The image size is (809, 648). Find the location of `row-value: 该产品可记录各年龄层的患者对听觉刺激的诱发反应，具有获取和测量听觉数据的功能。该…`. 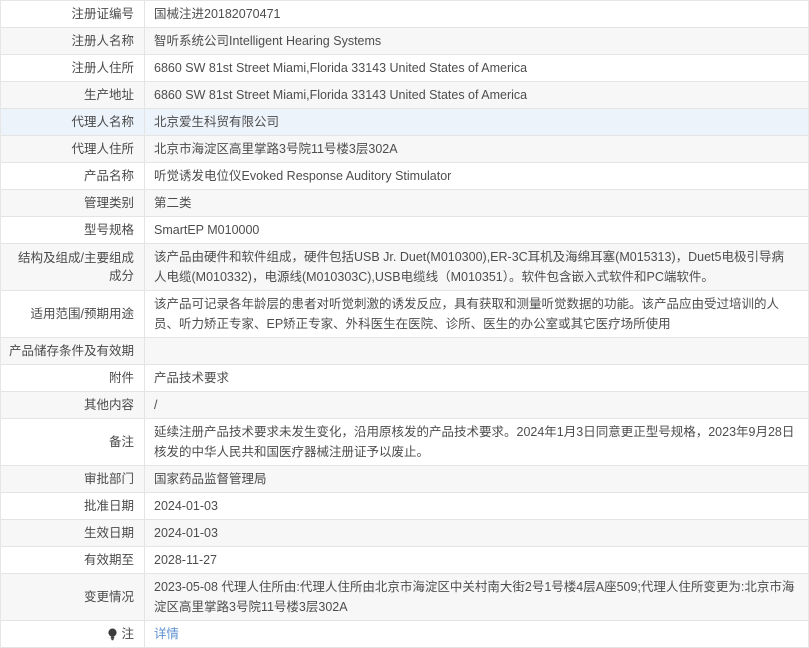

row-value: 该产品可记录各年龄层的患者对听觉刺激的诱发反应，具有获取和测量听觉数据的功能。该… is located at coordinates (476, 314).